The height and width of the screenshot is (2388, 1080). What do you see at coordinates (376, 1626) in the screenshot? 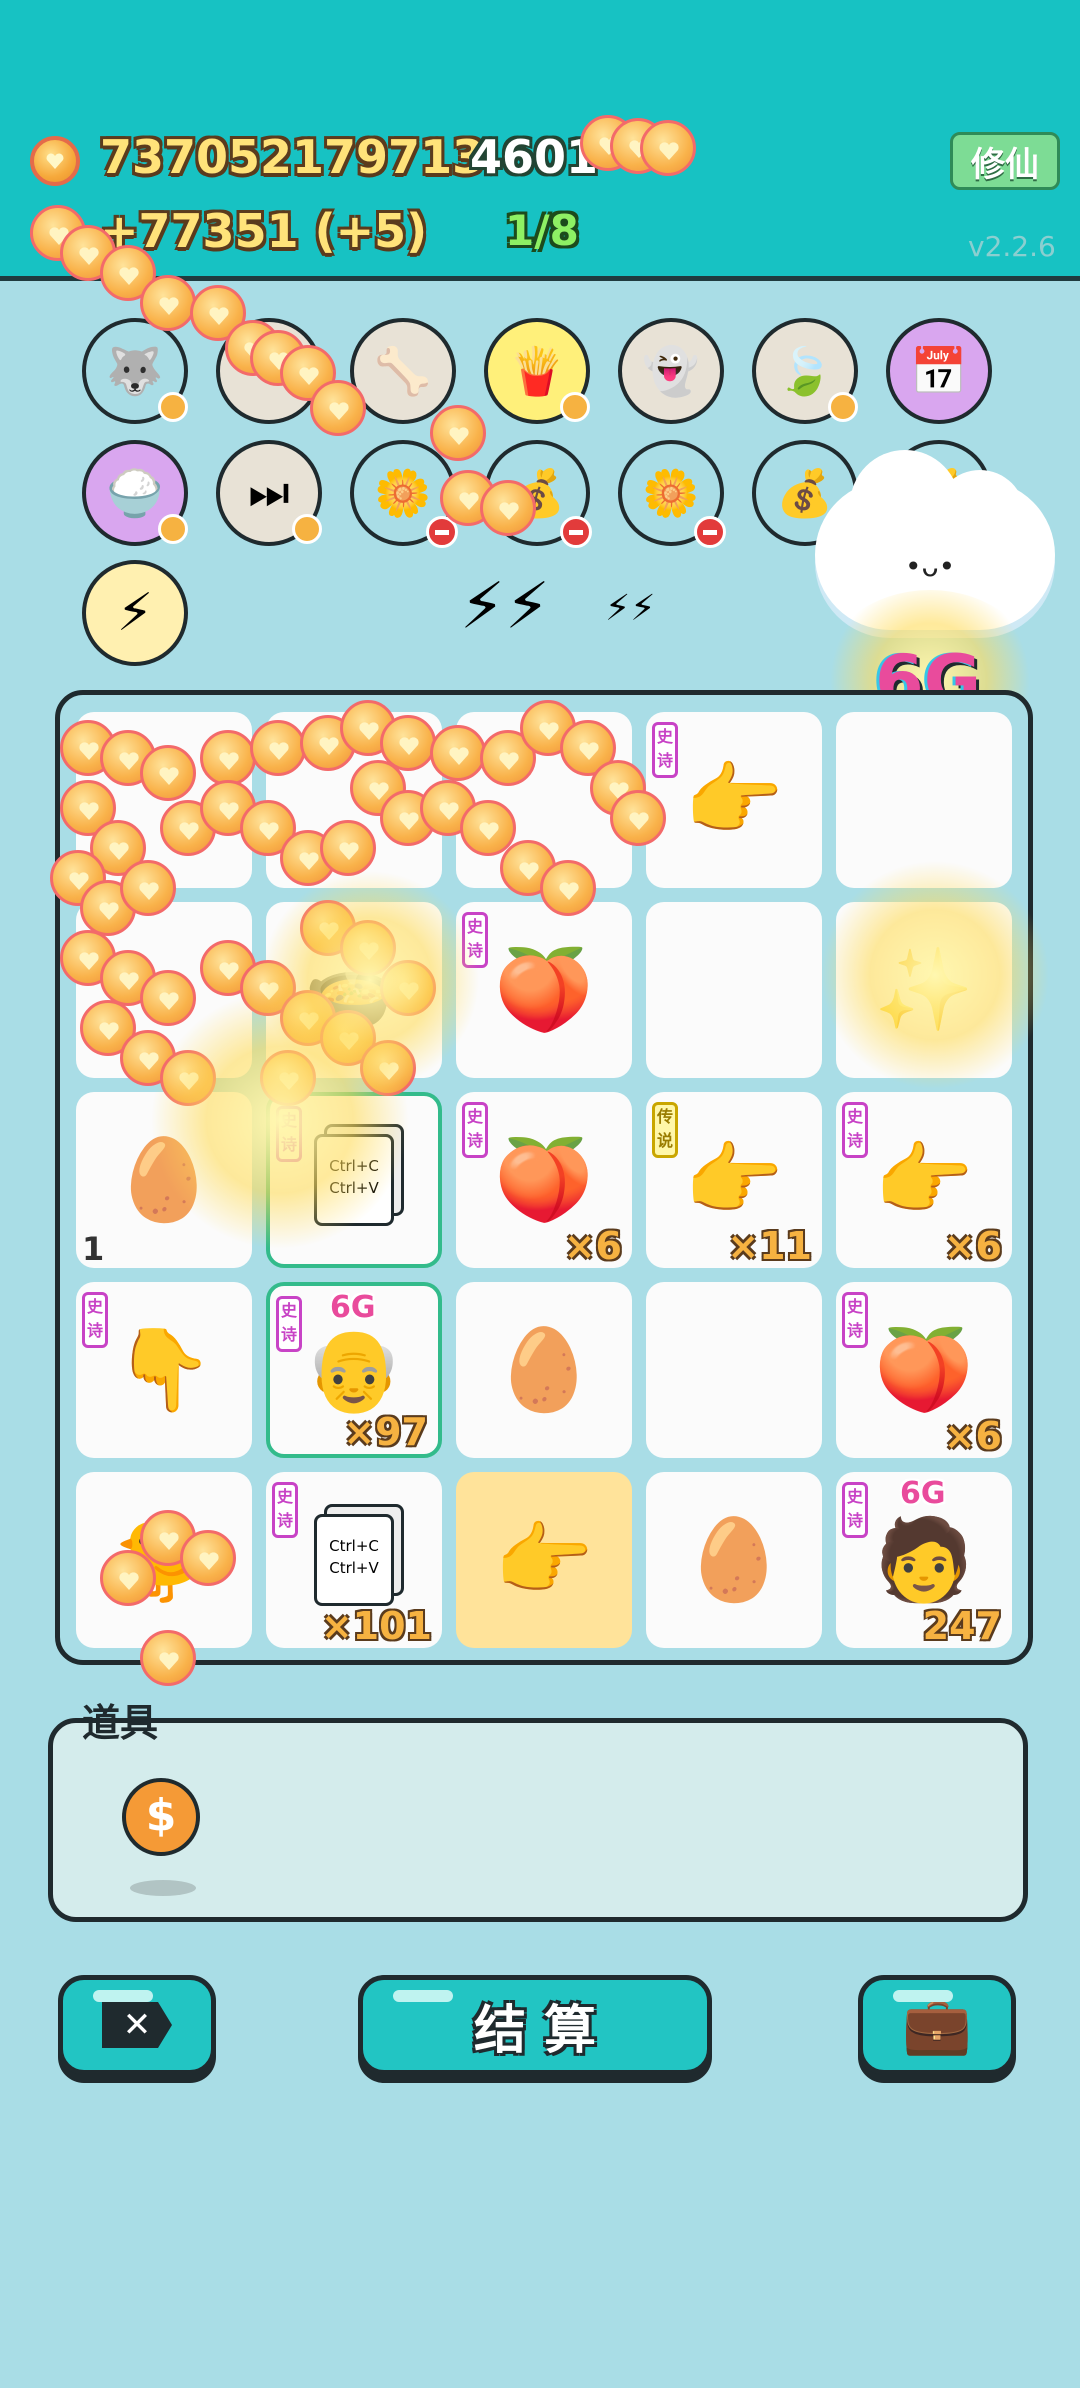
I see `item-count: ×101` at bounding box center [376, 1626].